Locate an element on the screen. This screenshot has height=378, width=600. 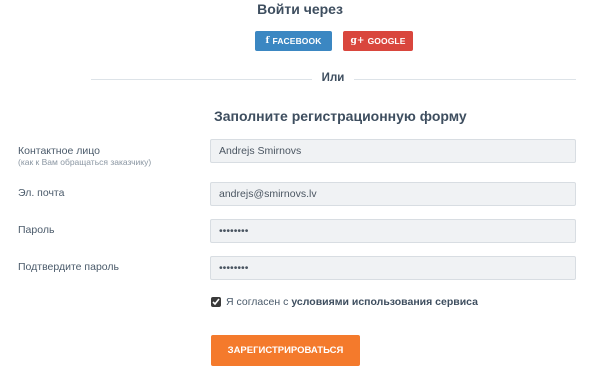
google-plus-icon: g+ is located at coordinates (357, 41).